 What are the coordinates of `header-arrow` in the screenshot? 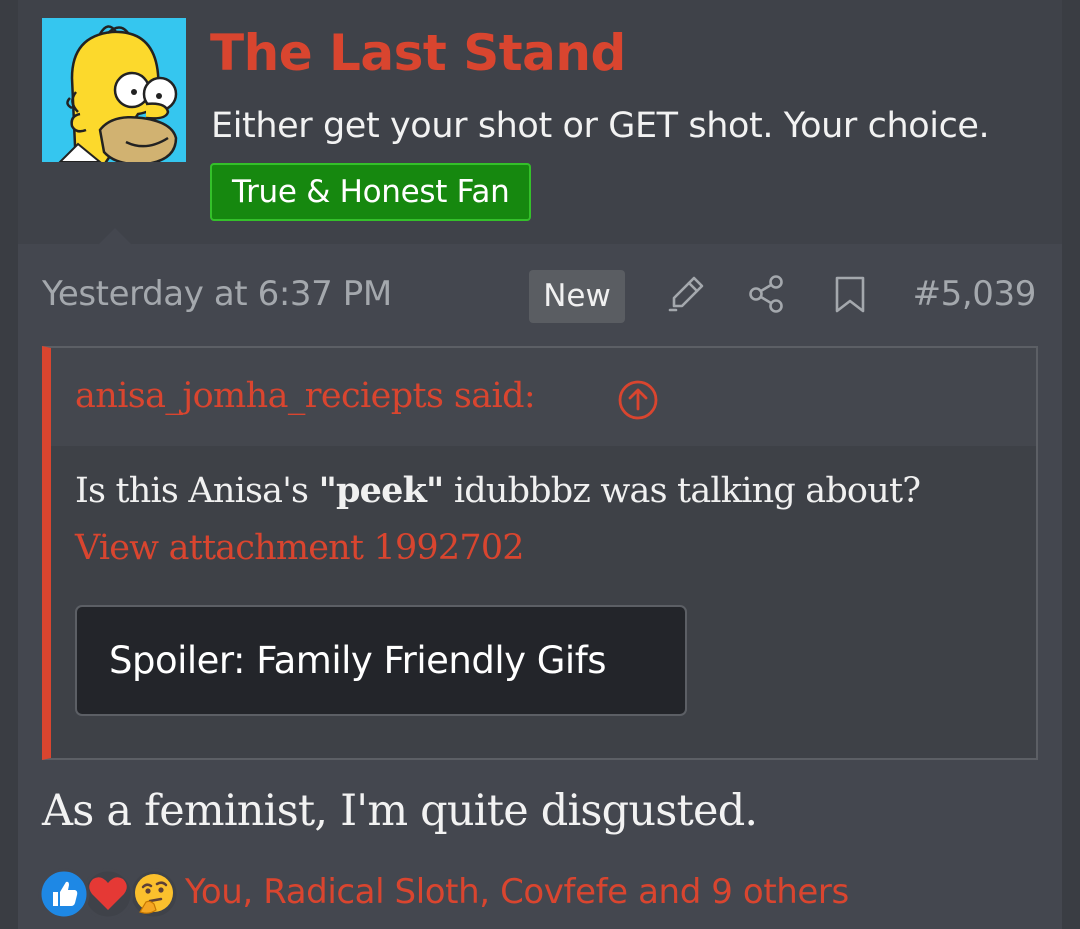 It's located at (115, 236).